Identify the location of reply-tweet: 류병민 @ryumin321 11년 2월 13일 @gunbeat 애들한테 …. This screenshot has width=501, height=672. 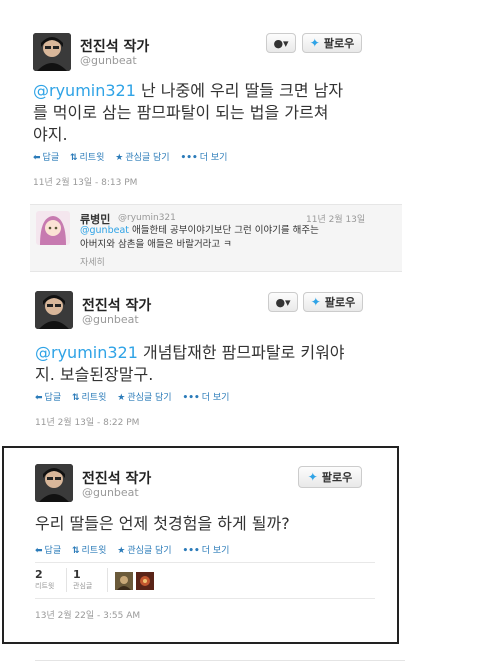
(216, 238).